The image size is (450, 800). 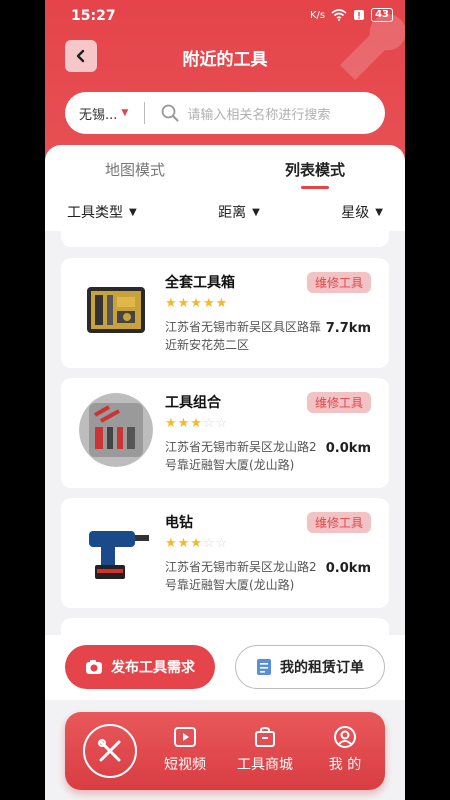 I want to click on battery-level: 43, so click(x=382, y=15).